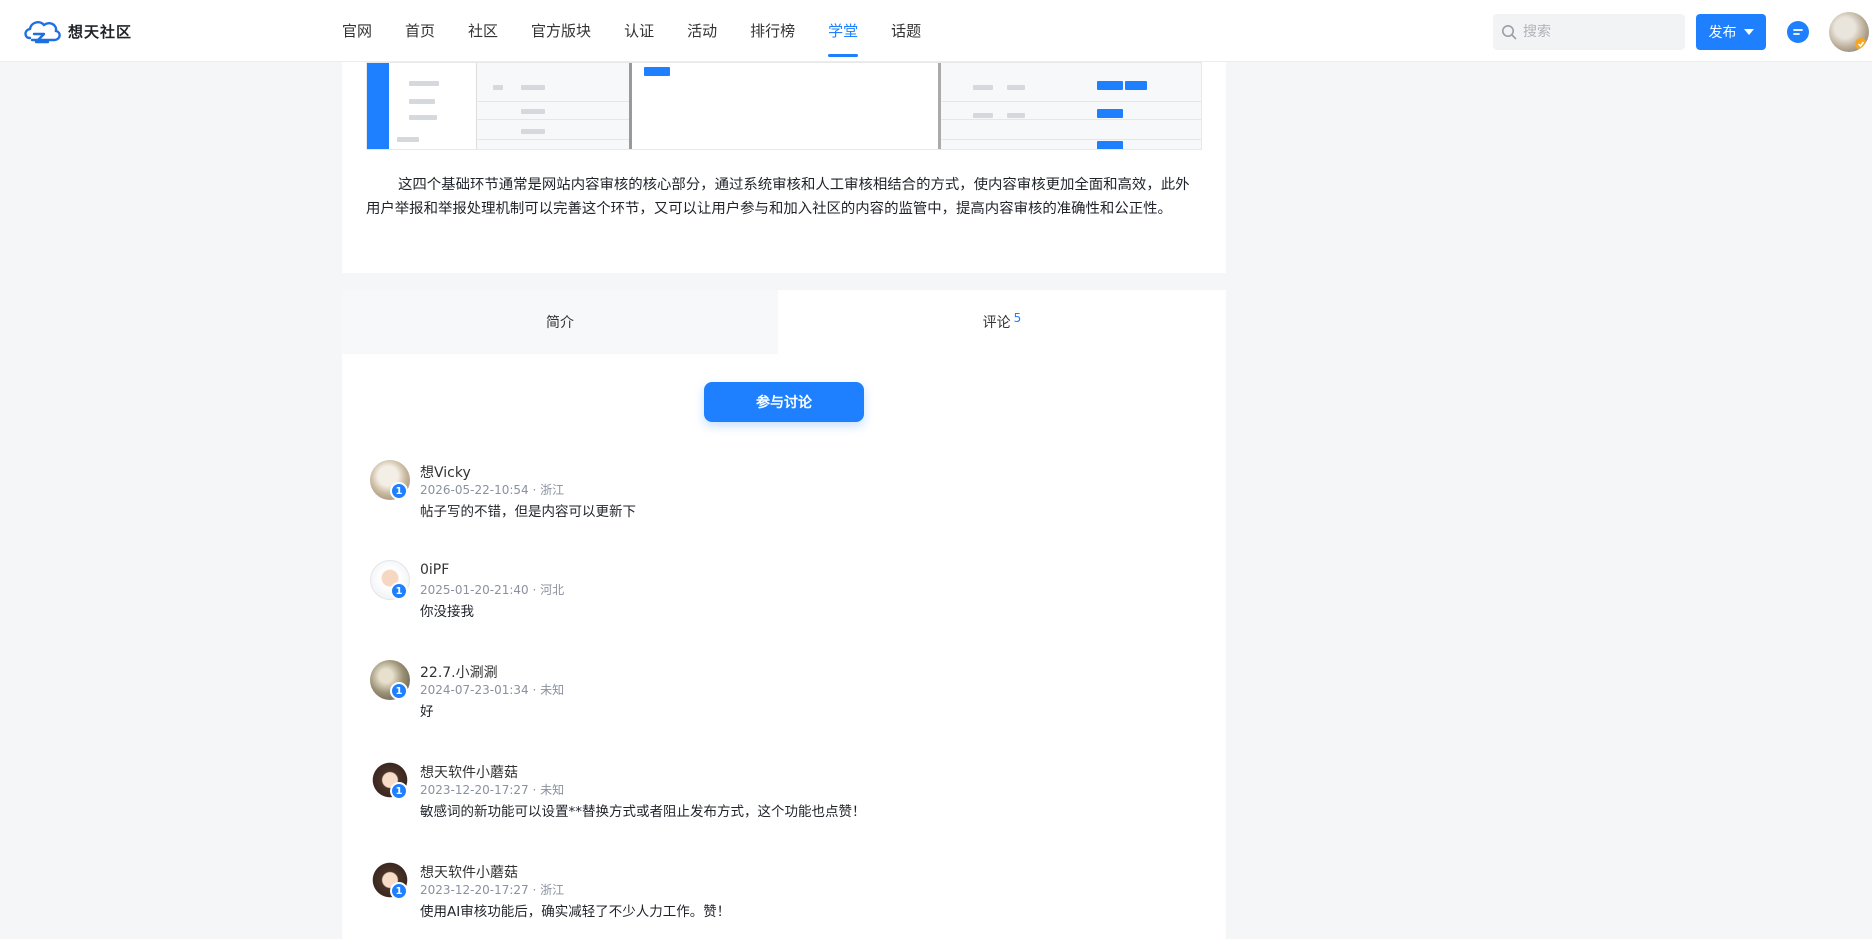 Image resolution: width=1872 pixels, height=939 pixels. I want to click on caret-down-icon, so click(1748, 32).